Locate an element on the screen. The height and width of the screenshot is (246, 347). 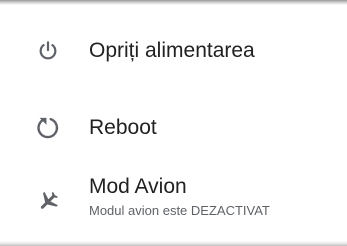
power-off-label: Opriți alimentarea is located at coordinates (172, 50).